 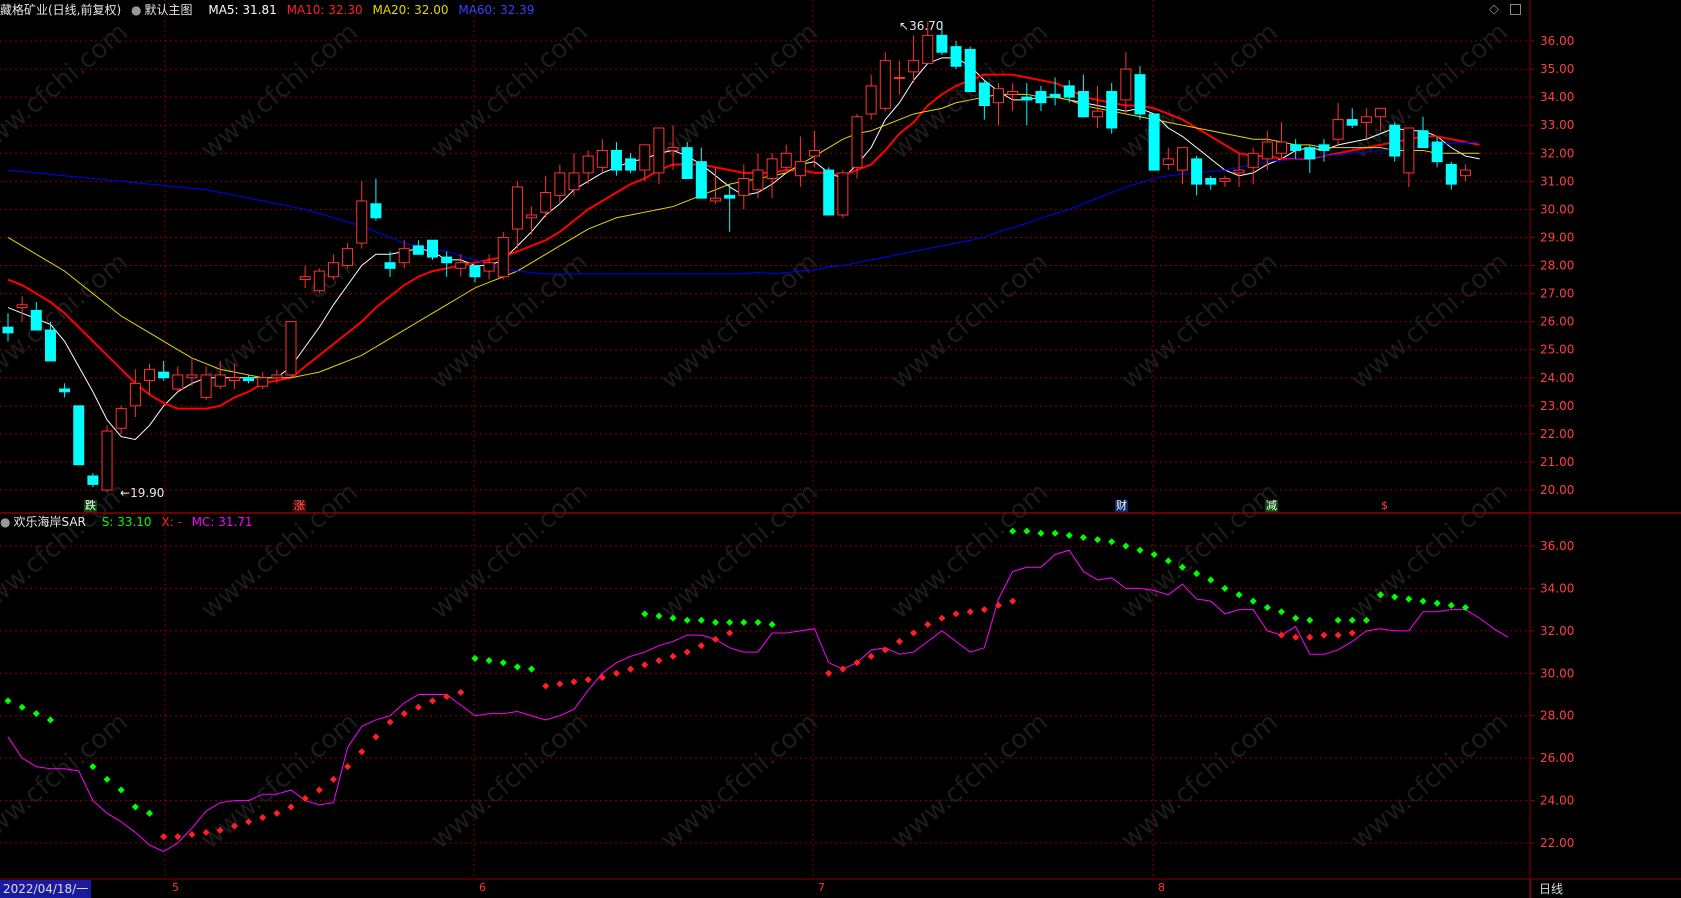 I want to click on template-selector: ● 默认主图, so click(x=165, y=10).